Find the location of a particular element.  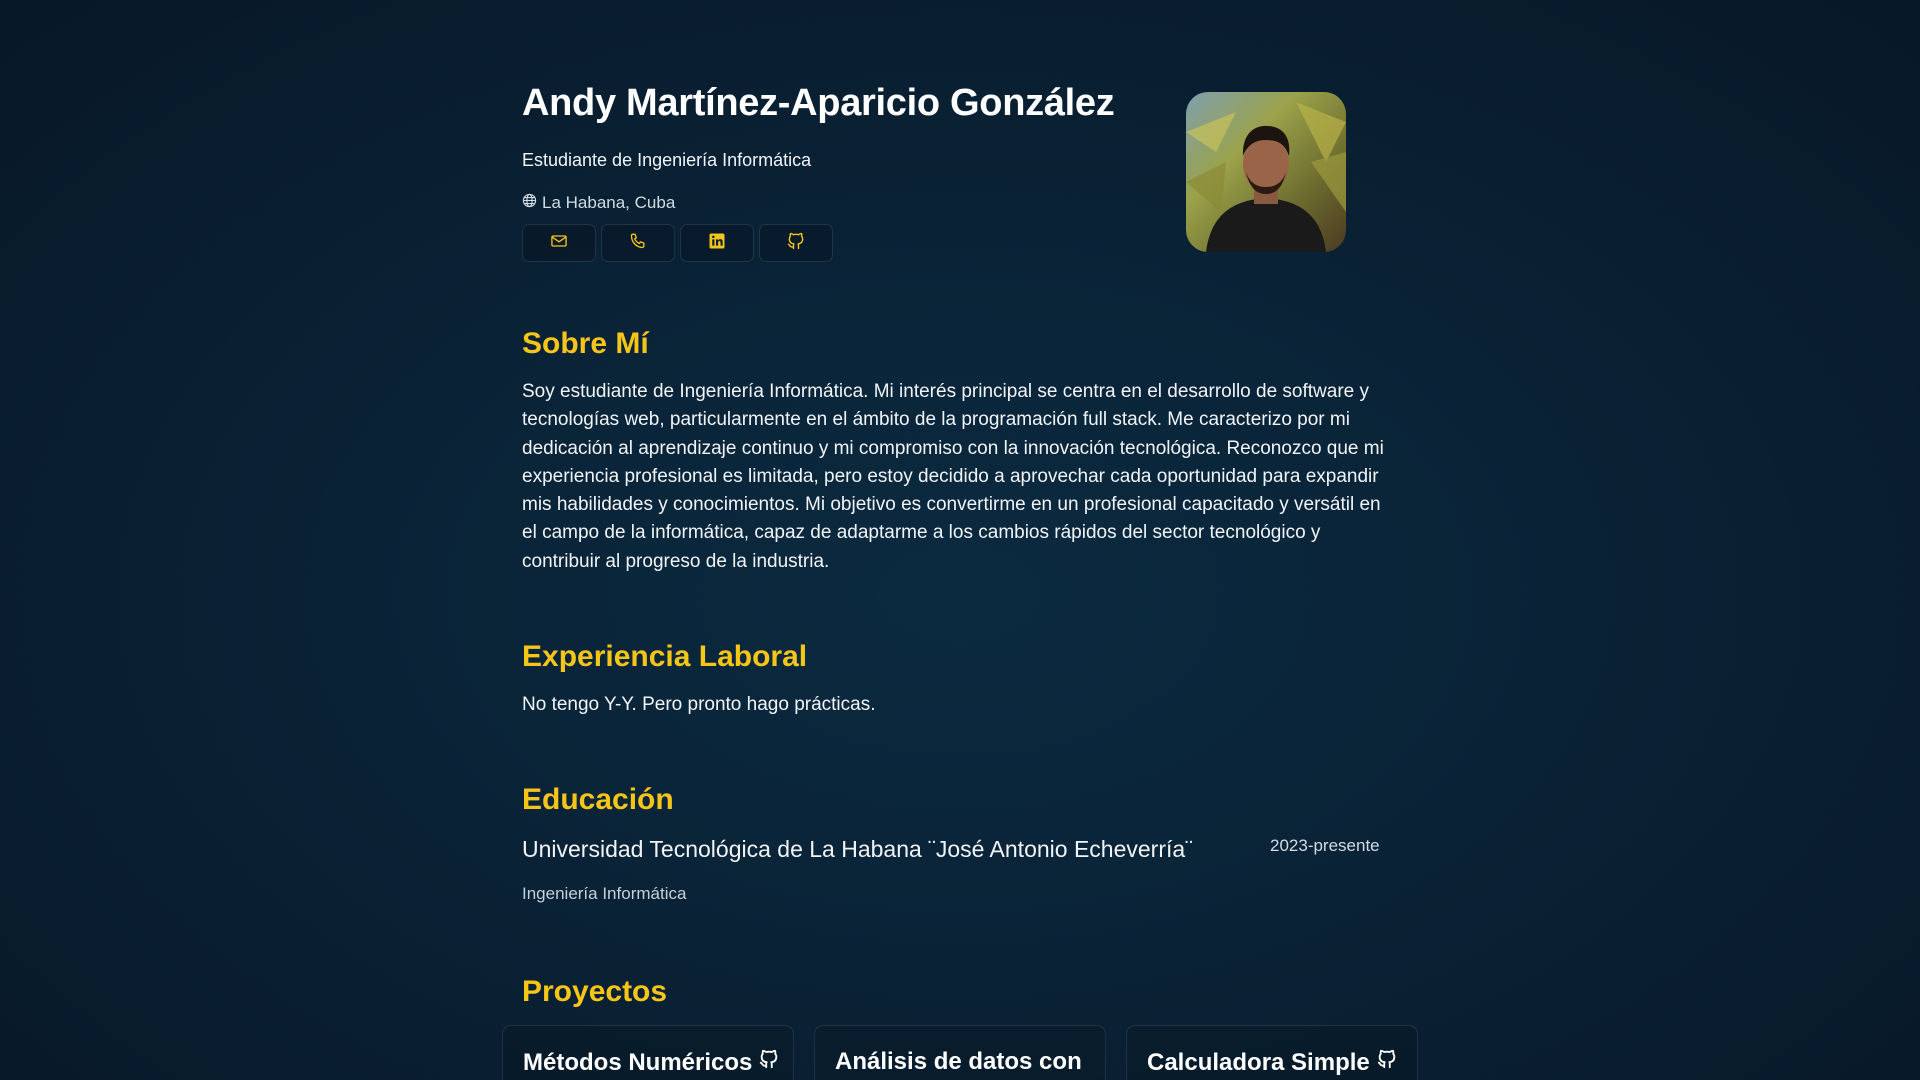

linkedin-button is located at coordinates (717, 243).